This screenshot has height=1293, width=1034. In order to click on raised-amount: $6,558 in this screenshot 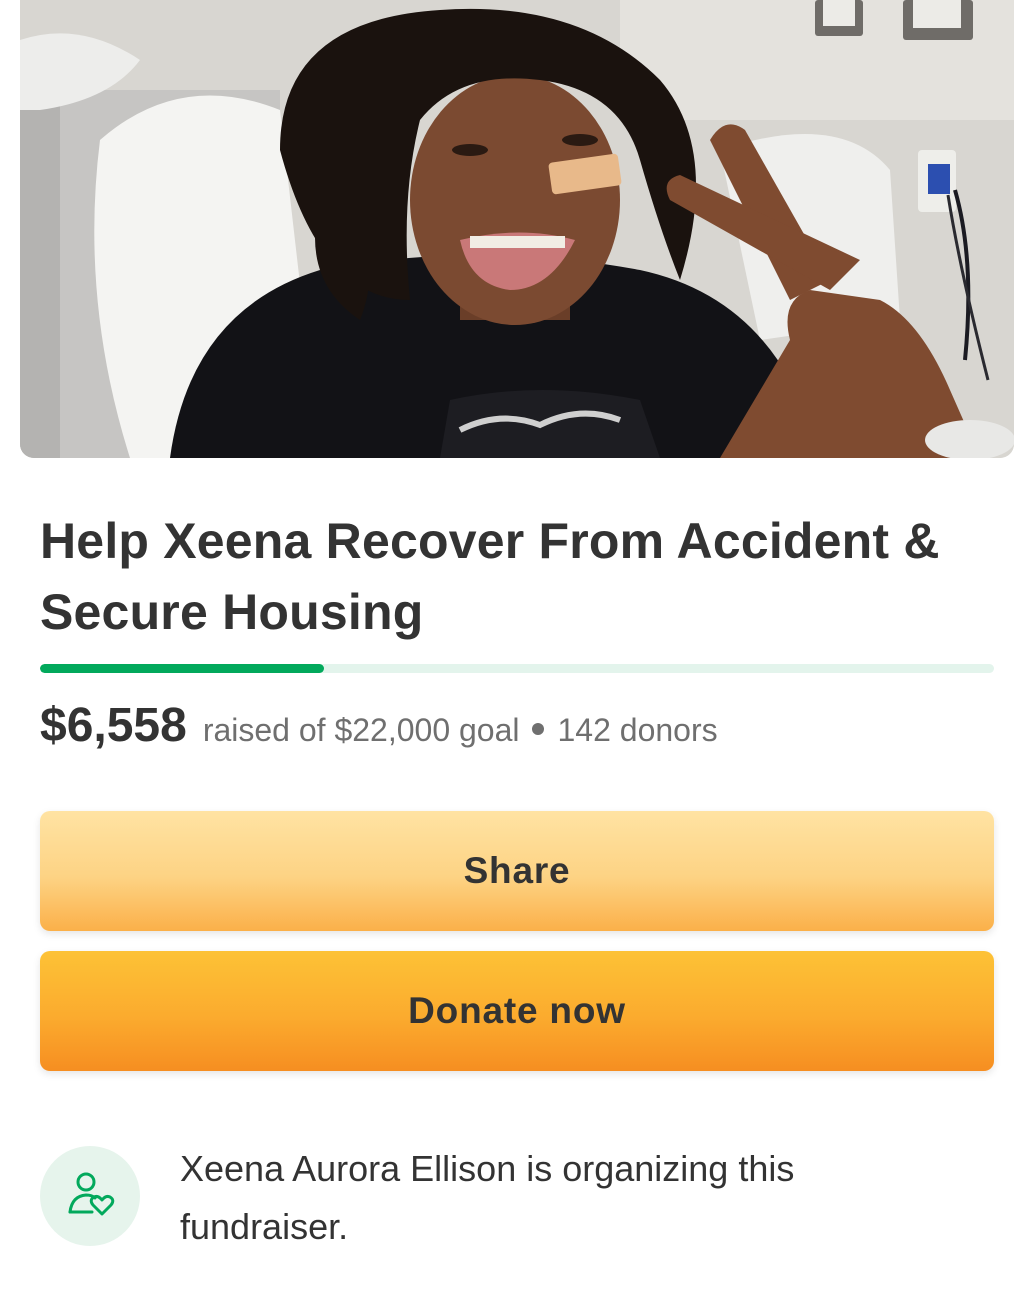, I will do `click(113, 725)`.